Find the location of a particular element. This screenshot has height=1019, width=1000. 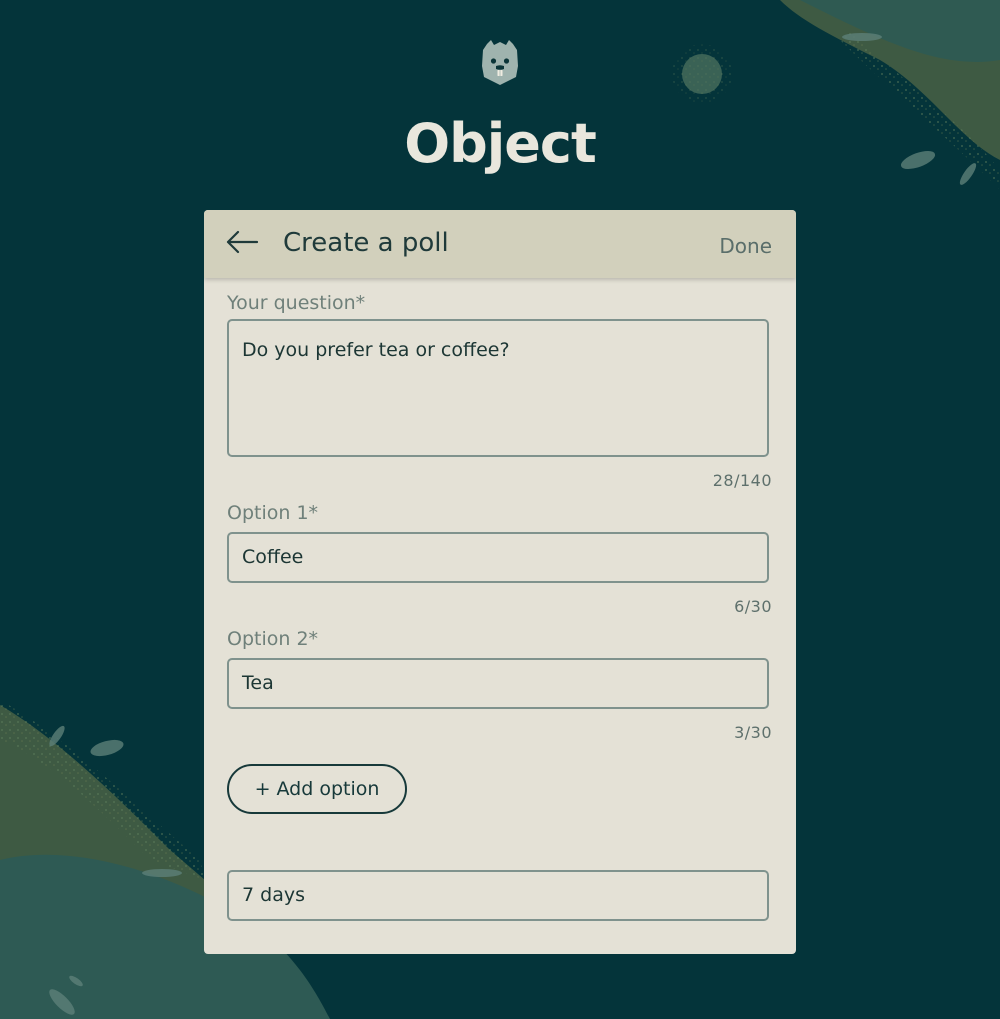

beaver-logo-icon is located at coordinates (500, 61).